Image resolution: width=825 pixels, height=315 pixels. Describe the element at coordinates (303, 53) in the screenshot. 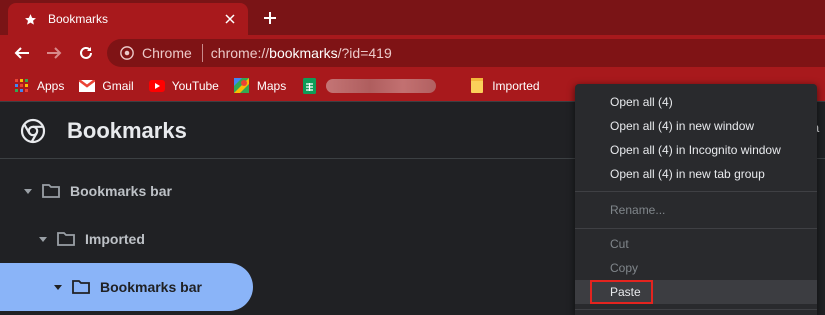

I see `url-host: bookmarks` at that location.